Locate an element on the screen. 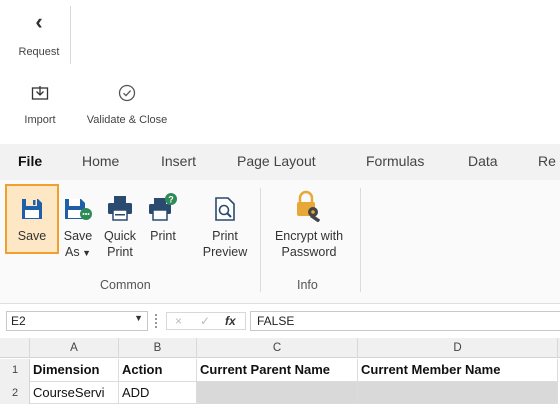 Image resolution: width=560 pixels, height=404 pixels. cell-d1: Current Member Name is located at coordinates (458, 370).